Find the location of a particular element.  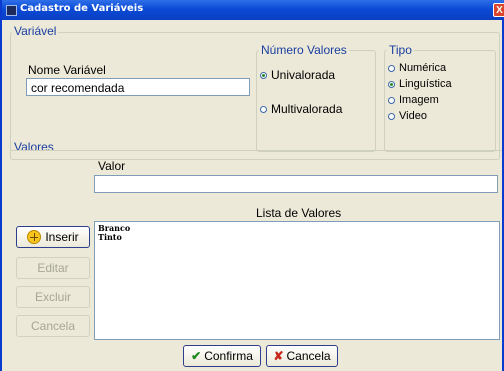

numero-valores-group is located at coordinates (316, 101).